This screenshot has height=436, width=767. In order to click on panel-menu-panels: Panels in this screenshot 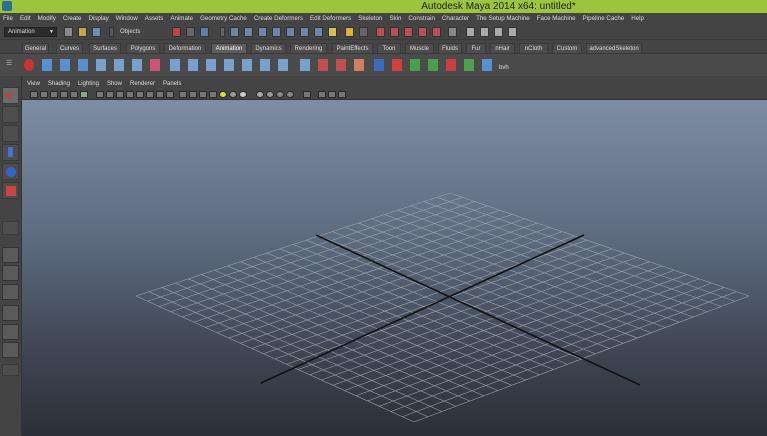, I will do `click(172, 84)`.